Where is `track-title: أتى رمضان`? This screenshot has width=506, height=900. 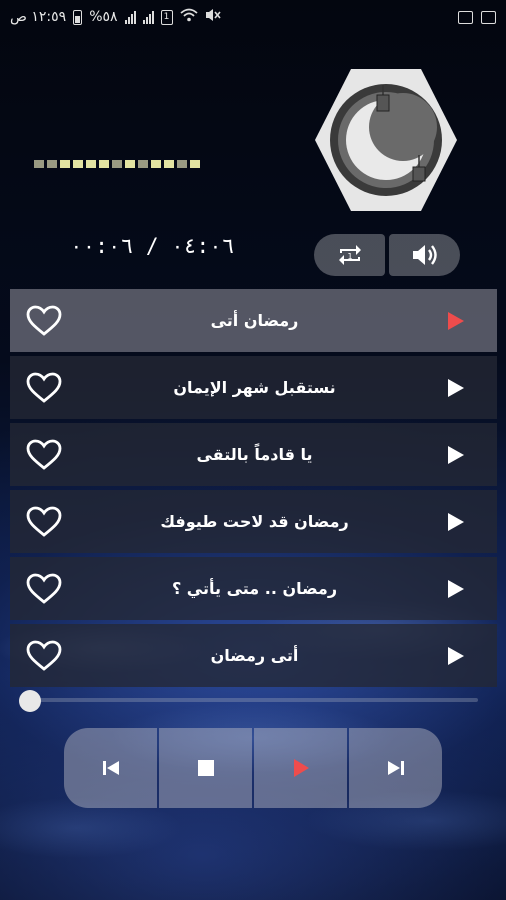
track-title: أتى رمضان is located at coordinates (254, 655).